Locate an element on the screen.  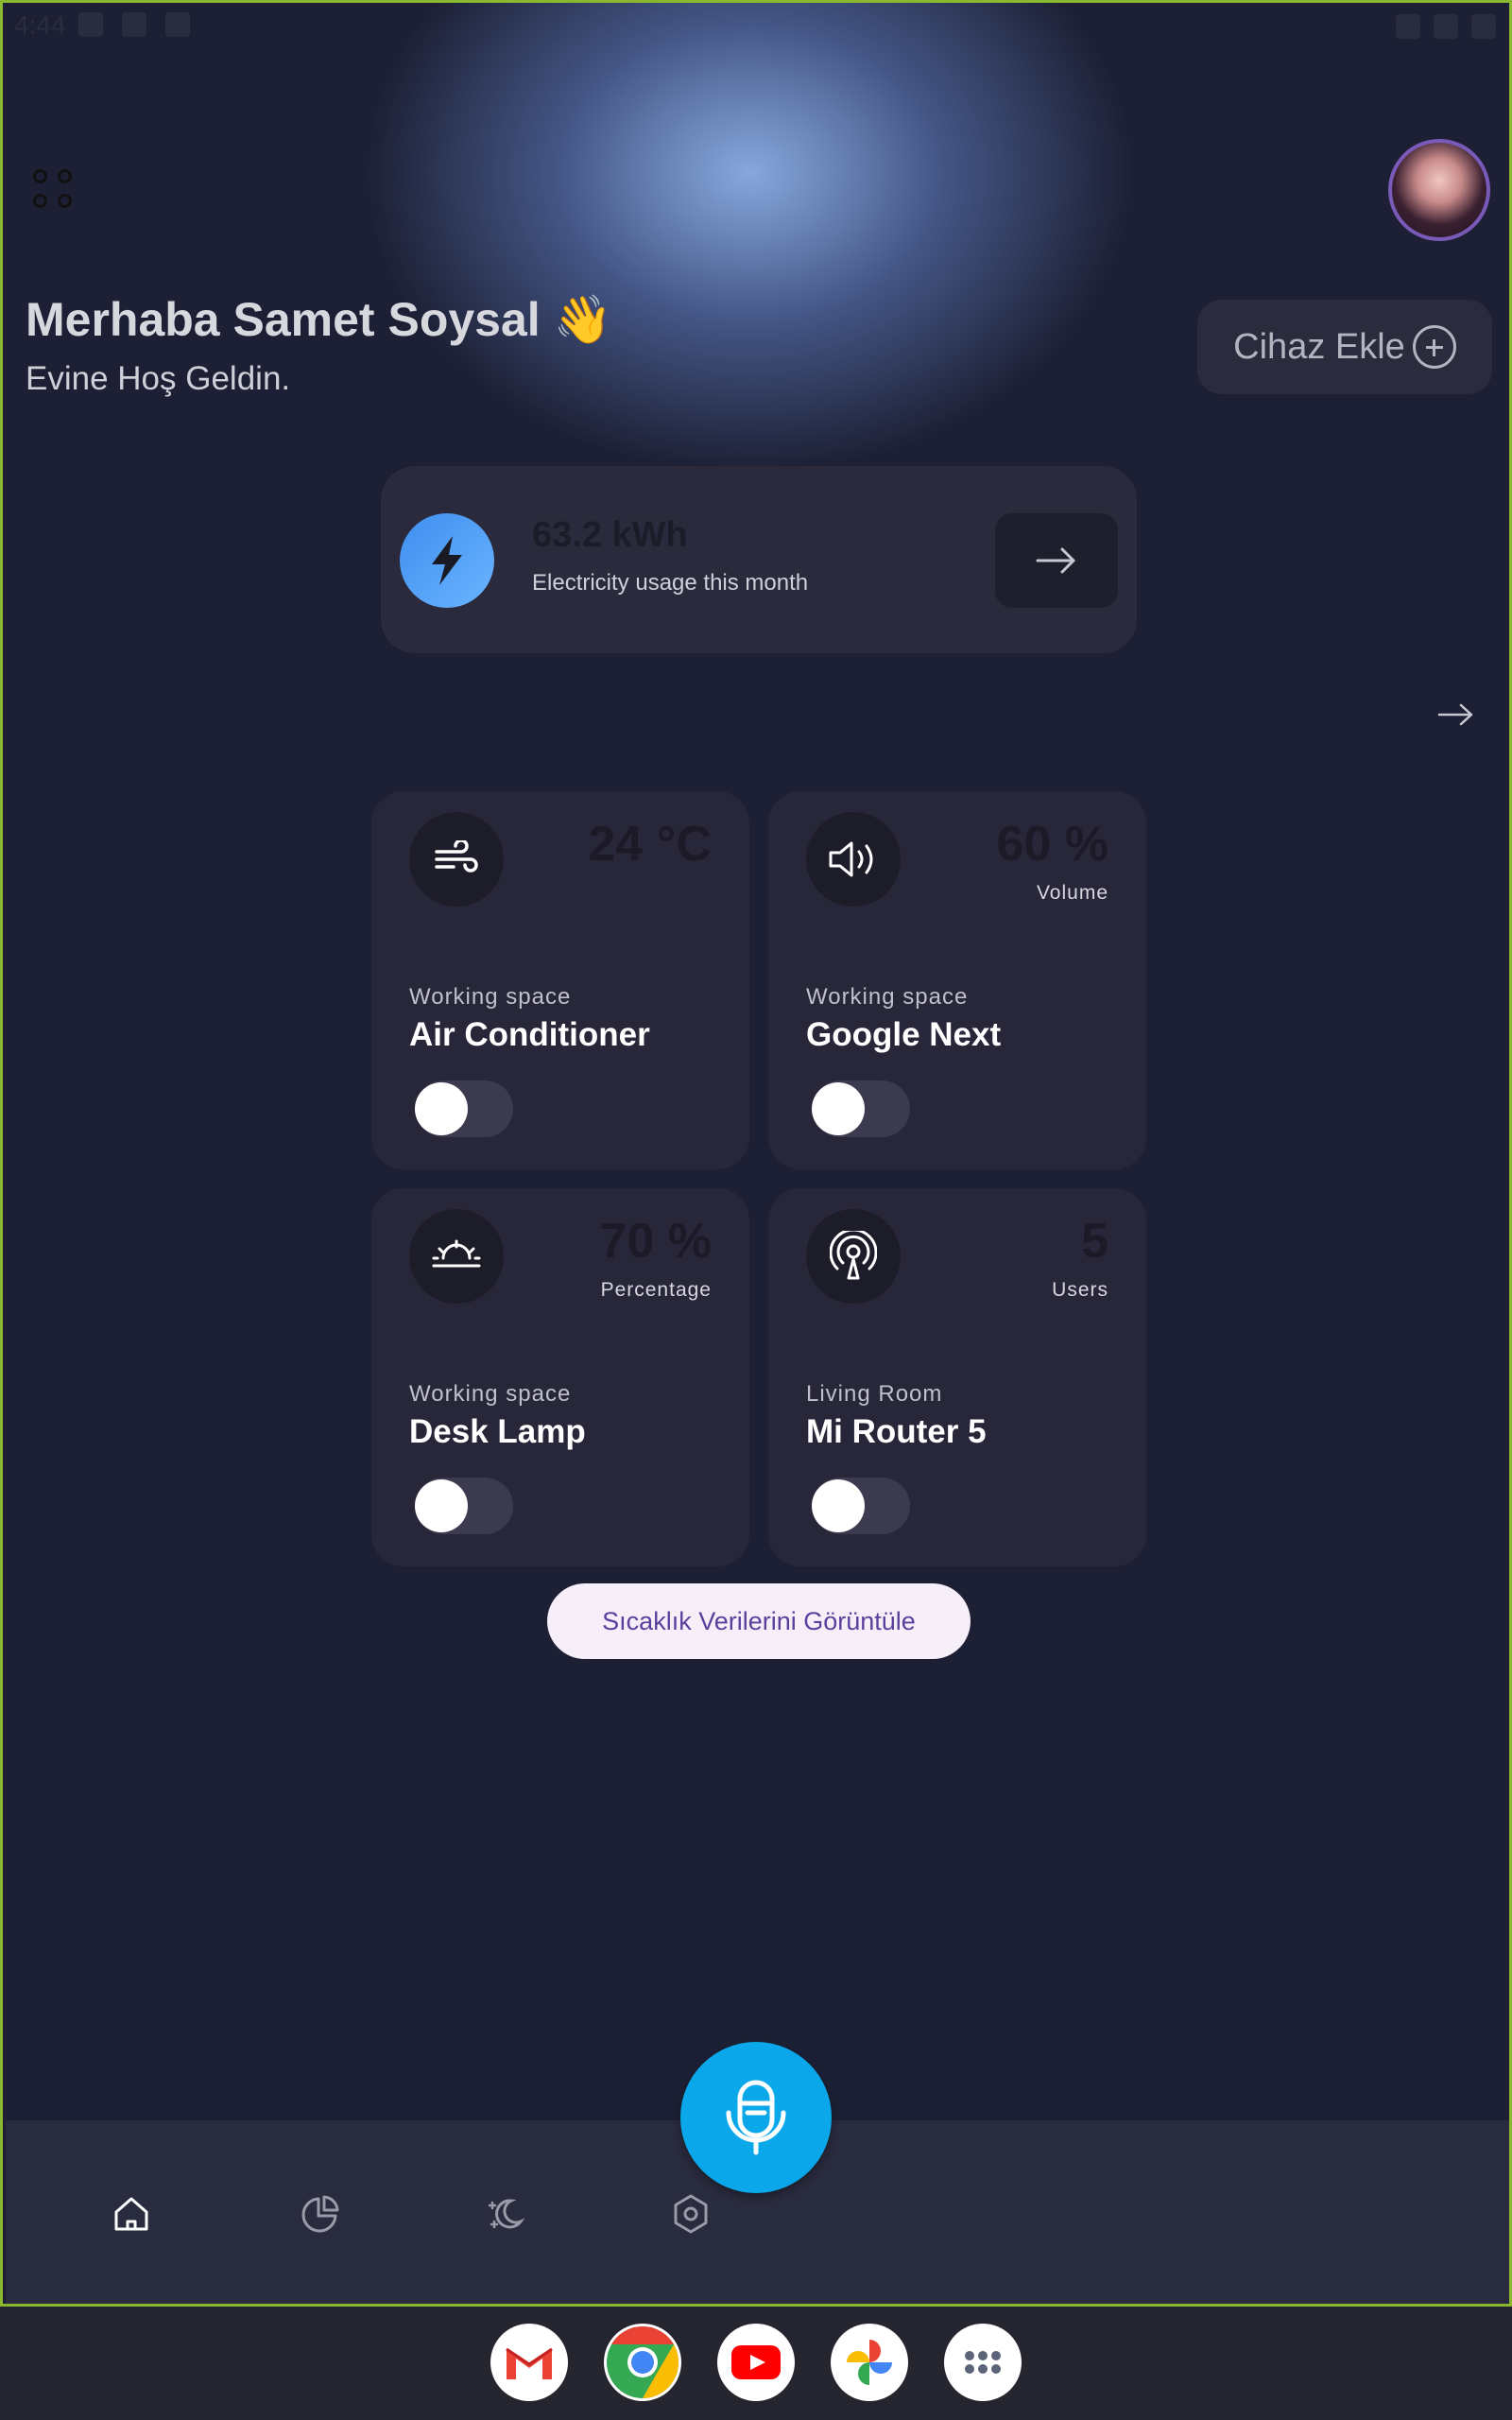
view-temperature-data-button: Sıcaklık Verilerini Görüntüle is located at coordinates (759, 1621).